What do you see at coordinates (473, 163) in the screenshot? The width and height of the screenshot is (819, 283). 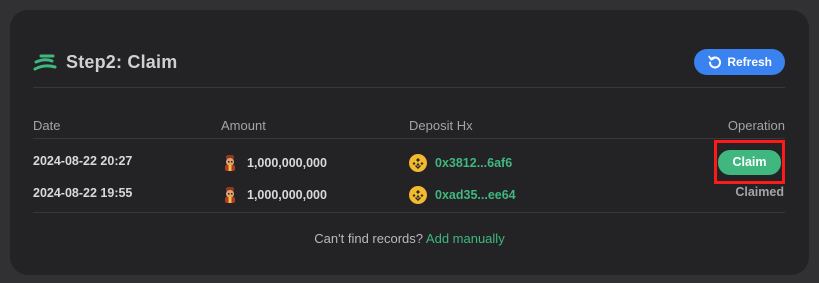 I see `deposit-hash-link: 0x3812...6af6` at bounding box center [473, 163].